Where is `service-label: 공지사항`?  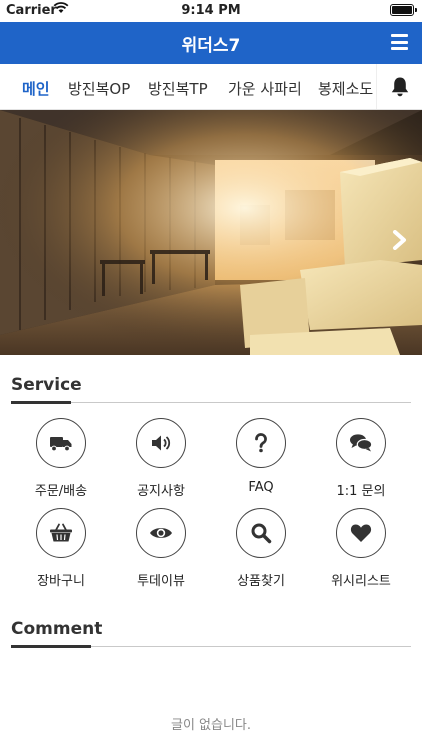
service-label: 공지사항 is located at coordinates (161, 491).